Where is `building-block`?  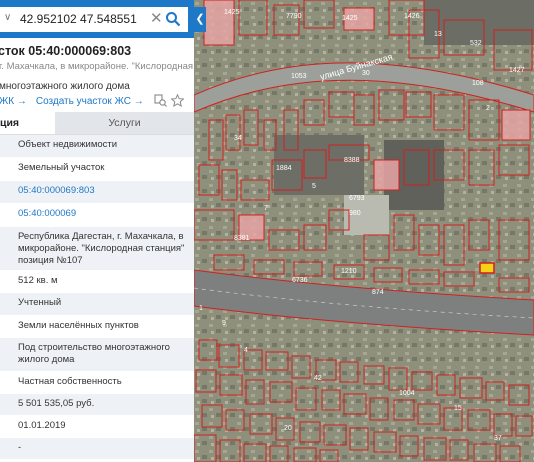 building-block is located at coordinates (479, 22).